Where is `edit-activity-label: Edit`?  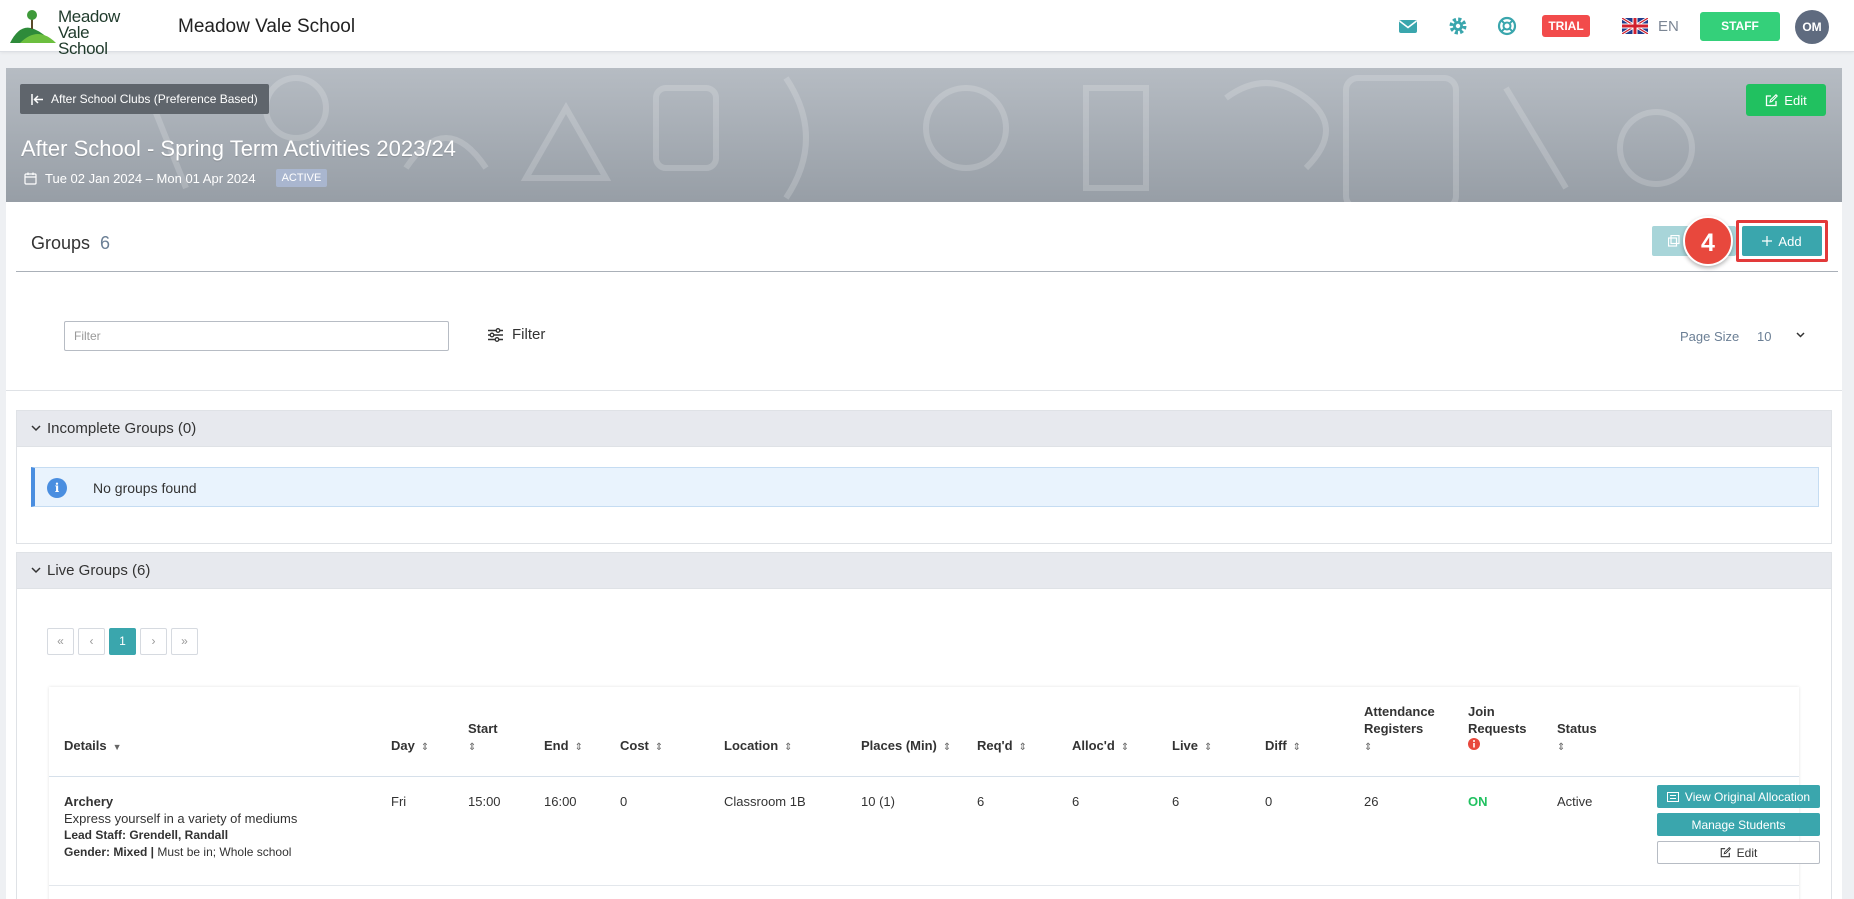
edit-activity-label: Edit is located at coordinates (1795, 100).